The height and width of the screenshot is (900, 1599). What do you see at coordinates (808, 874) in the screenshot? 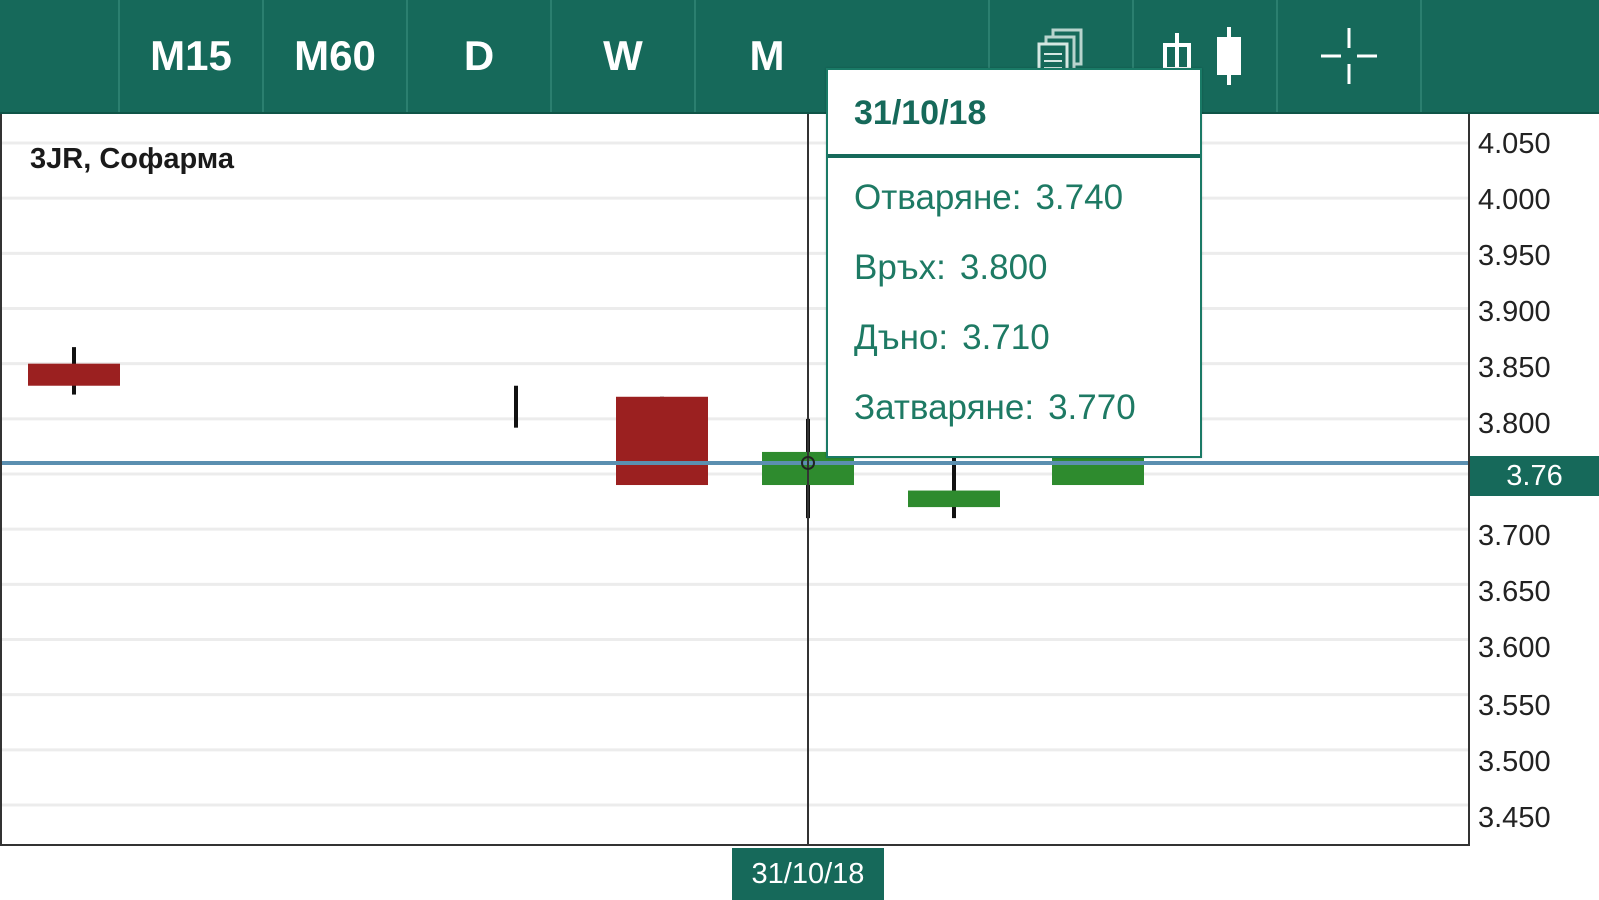
I see `cursor-date-badge: 31/10/18` at bounding box center [808, 874].